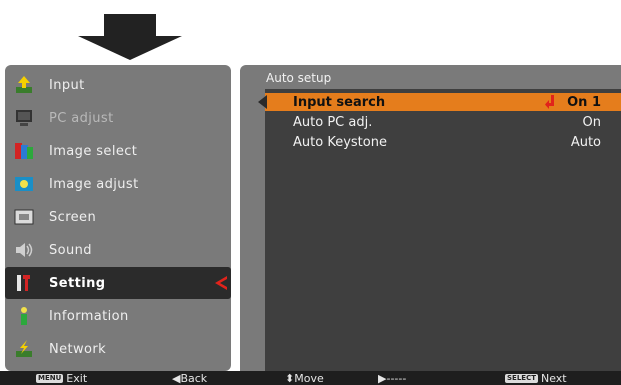  What do you see at coordinates (339, 102) in the screenshot?
I see `row-label: Input search` at bounding box center [339, 102].